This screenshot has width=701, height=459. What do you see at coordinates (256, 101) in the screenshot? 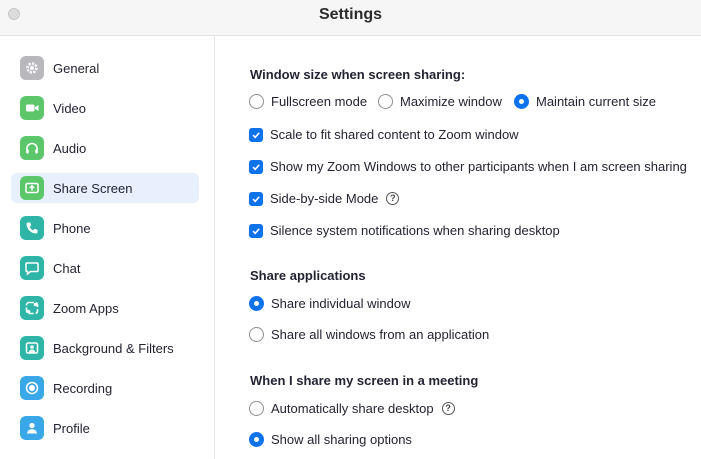
I see `fullscreen-mode-radio` at bounding box center [256, 101].